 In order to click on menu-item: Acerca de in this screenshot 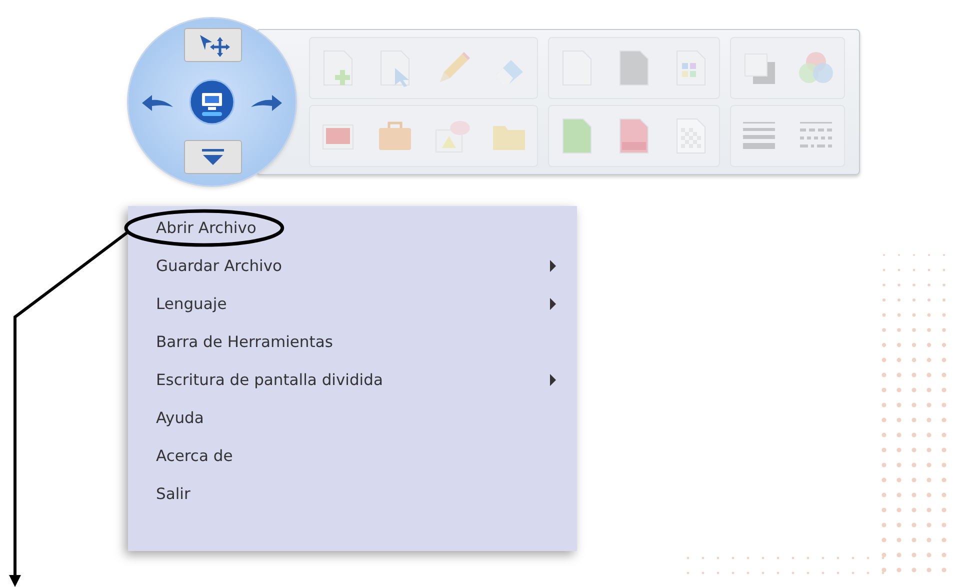, I will do `click(352, 456)`.